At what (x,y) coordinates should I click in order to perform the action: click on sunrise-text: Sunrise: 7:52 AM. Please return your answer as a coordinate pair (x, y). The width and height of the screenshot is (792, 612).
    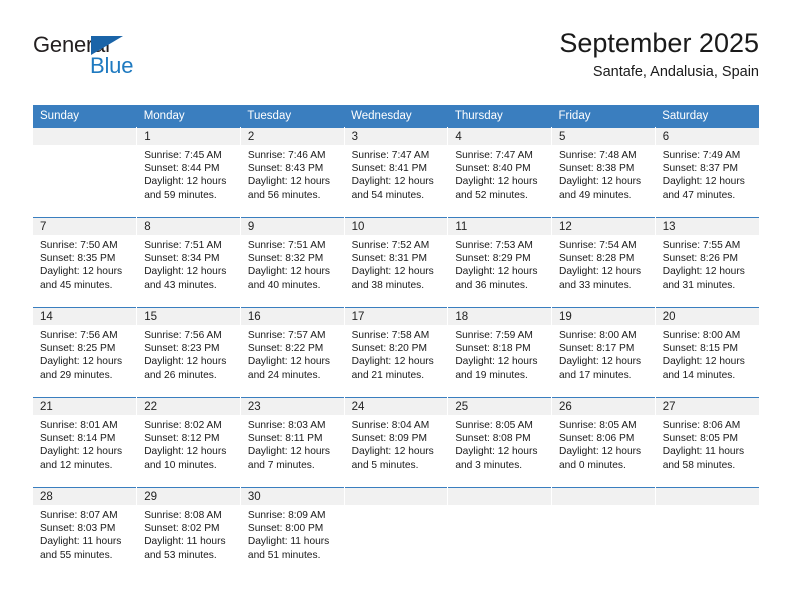
    Looking at the image, I should click on (390, 245).